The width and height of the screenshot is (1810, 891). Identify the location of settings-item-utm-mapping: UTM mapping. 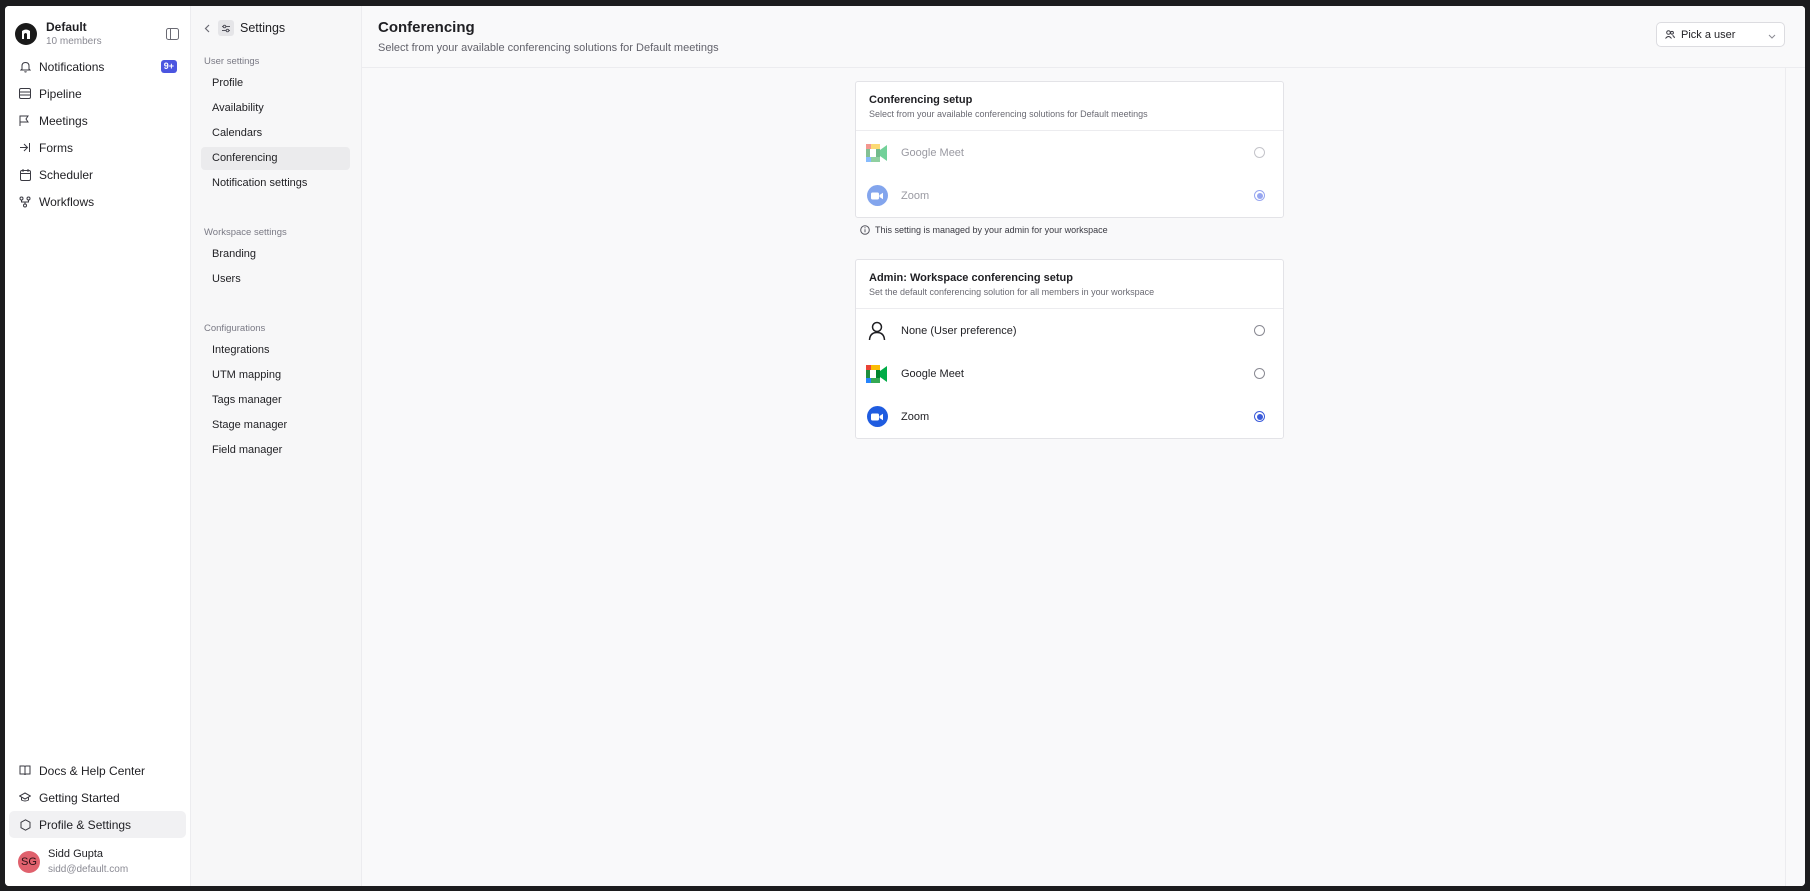
(275, 375).